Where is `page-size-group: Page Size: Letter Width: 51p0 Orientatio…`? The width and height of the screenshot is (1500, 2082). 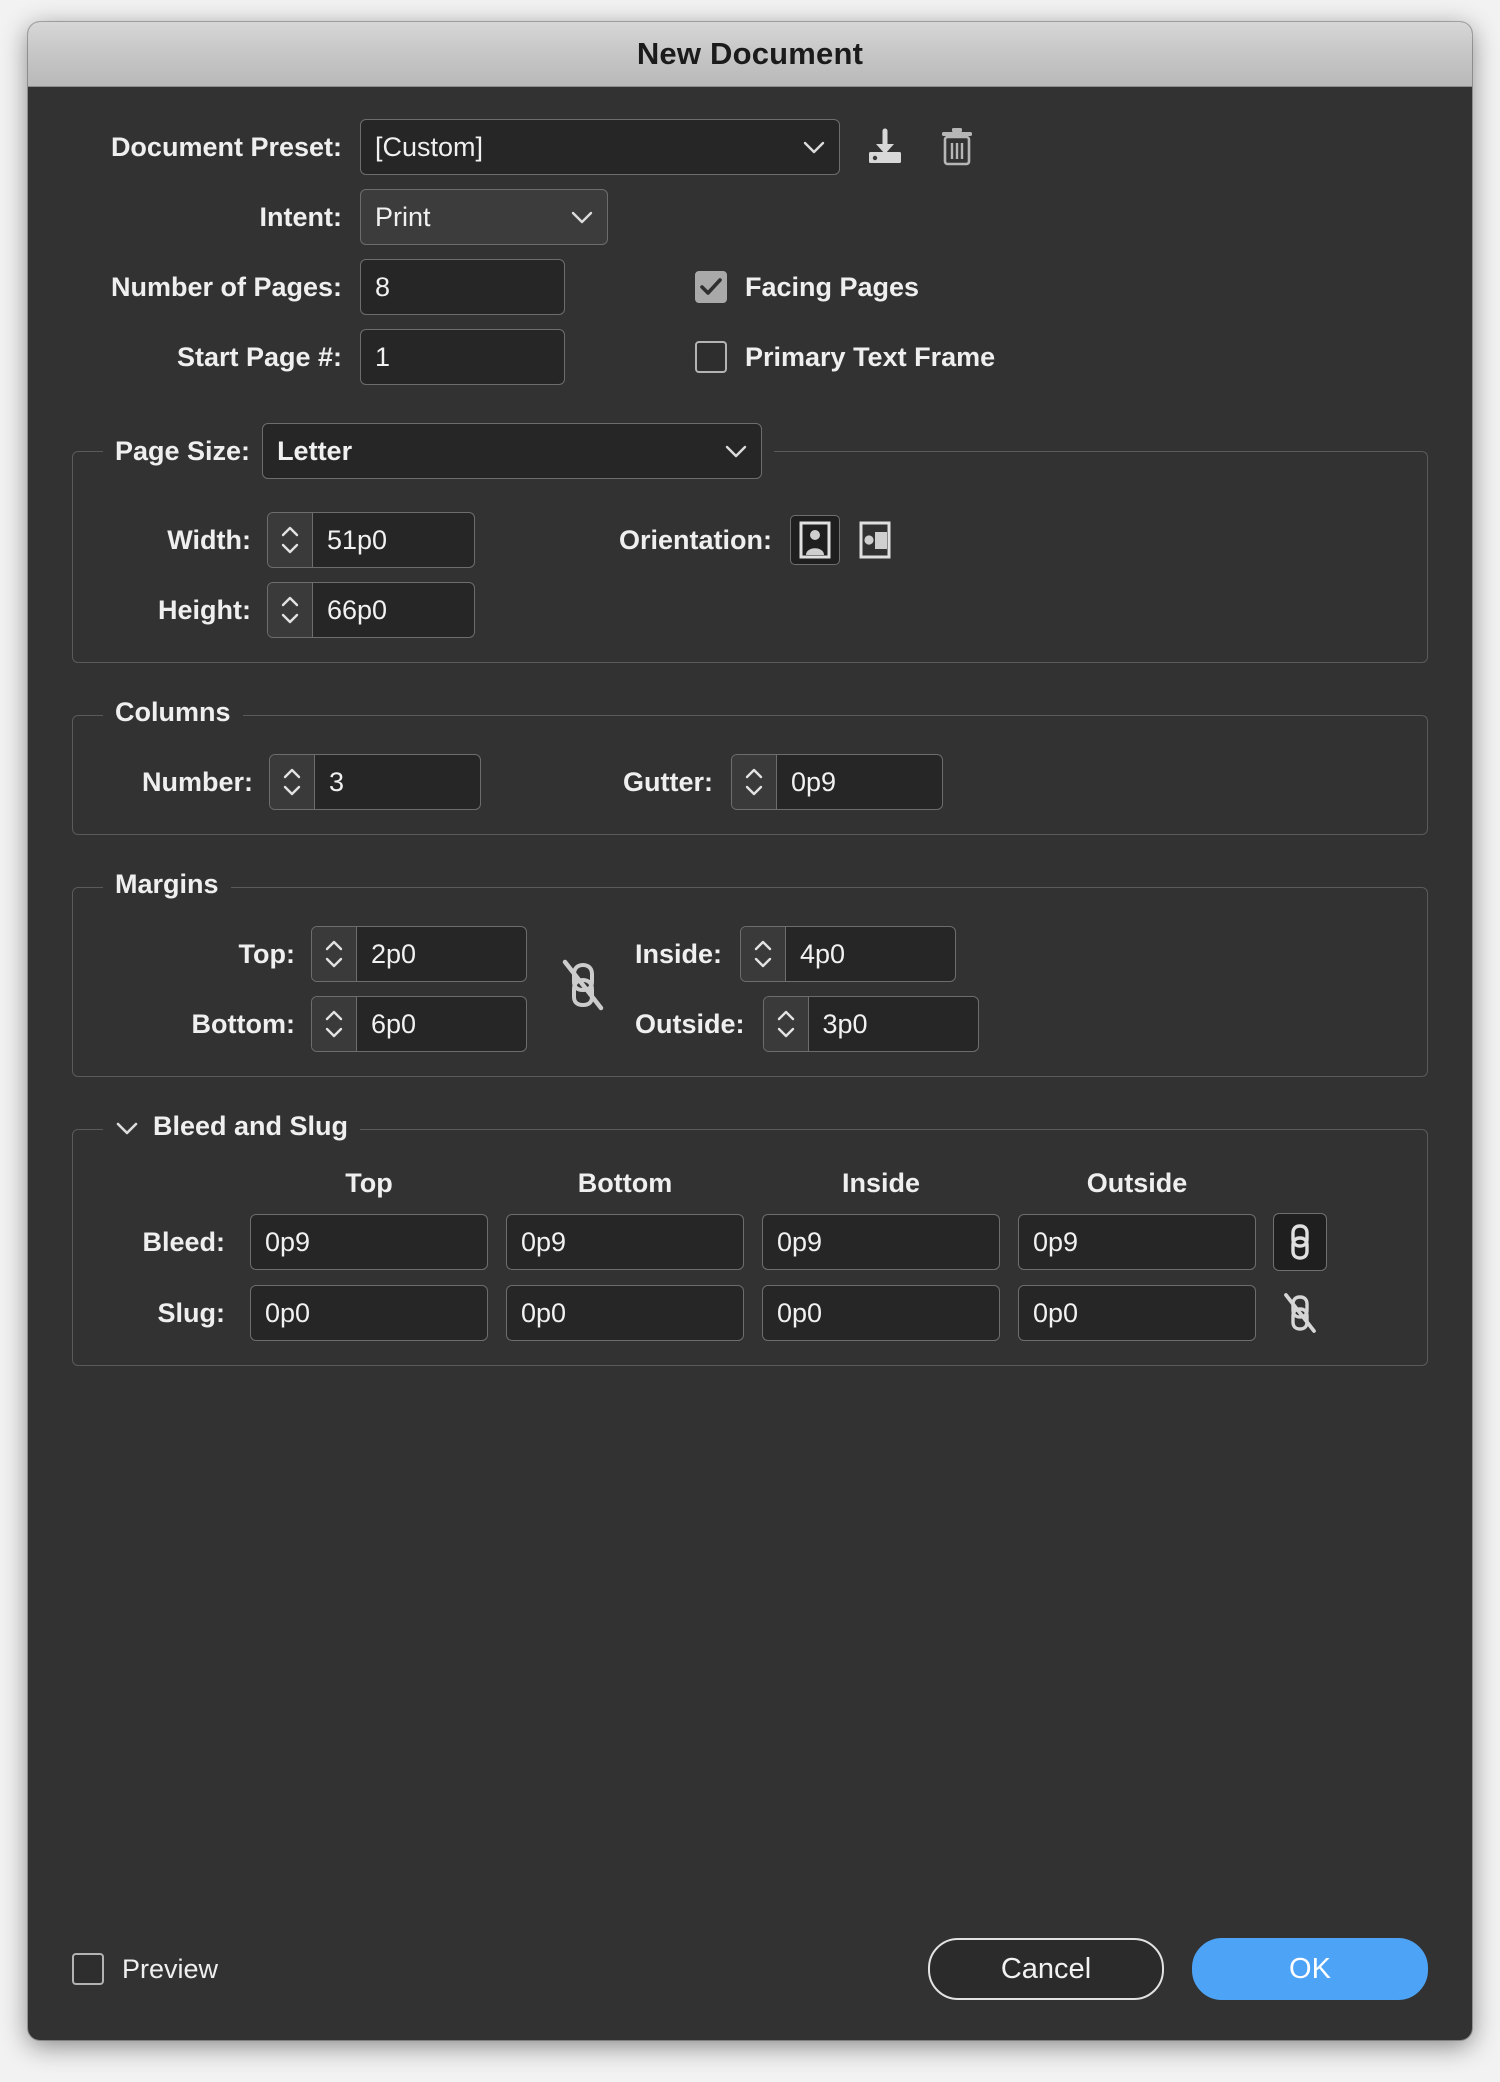
page-size-group: Page Size: Letter Width: 51p0 Orientatio… is located at coordinates (750, 543).